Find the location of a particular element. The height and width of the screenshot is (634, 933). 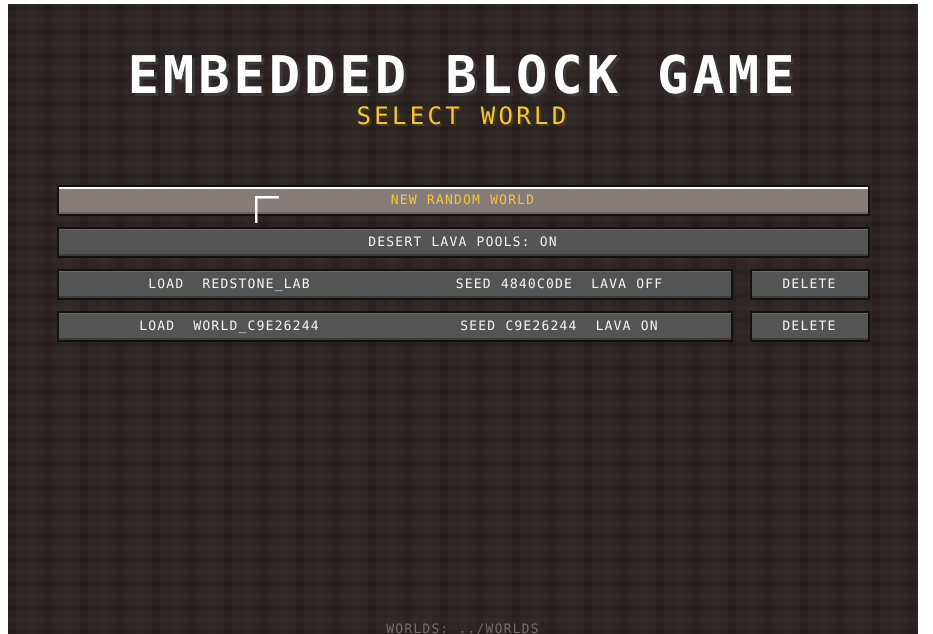

mouse-cursor-icon is located at coordinates (266, 209).